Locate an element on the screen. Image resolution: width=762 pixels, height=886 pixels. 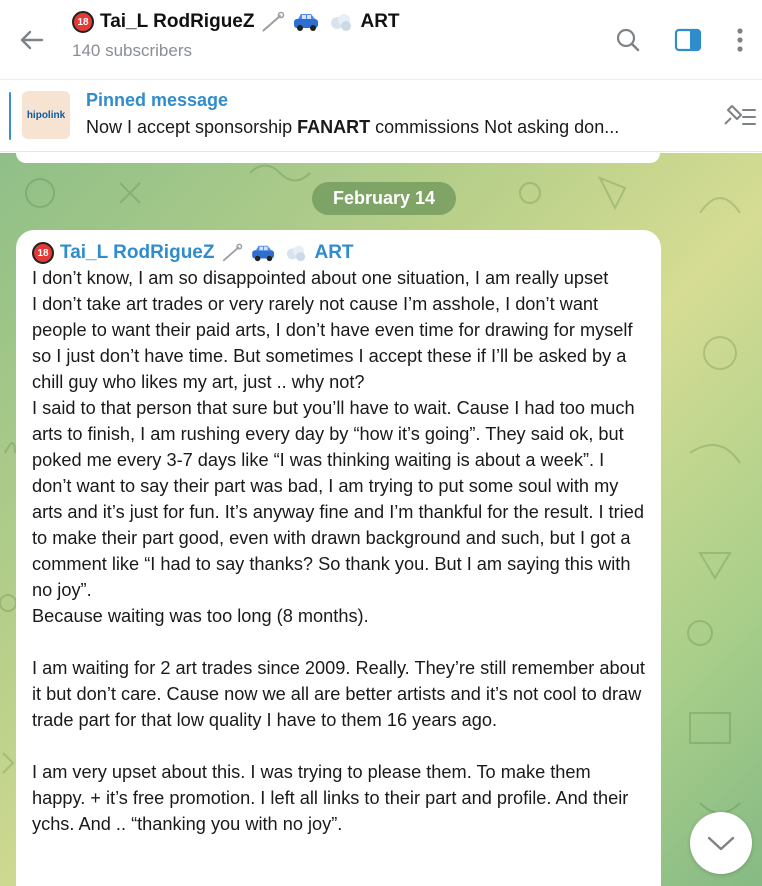
pinned-thumbnail: hipolink is located at coordinates (46, 115).